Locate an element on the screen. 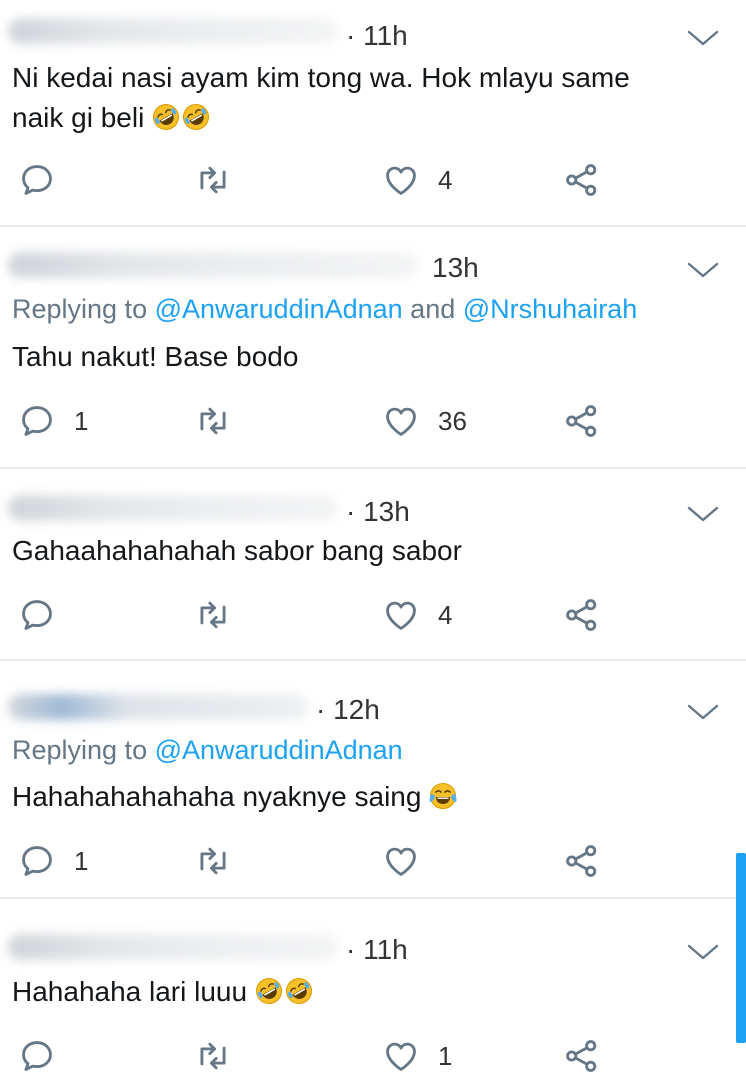 This screenshot has width=746, height=1080. scrollbar is located at coordinates (741, 948).